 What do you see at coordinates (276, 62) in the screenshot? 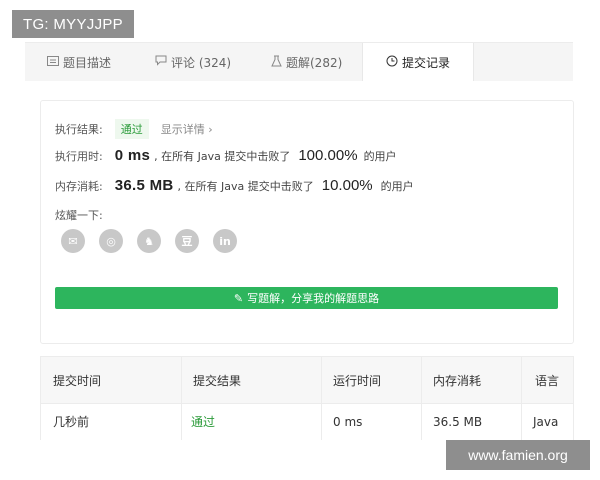
I see `flask-icon` at bounding box center [276, 62].